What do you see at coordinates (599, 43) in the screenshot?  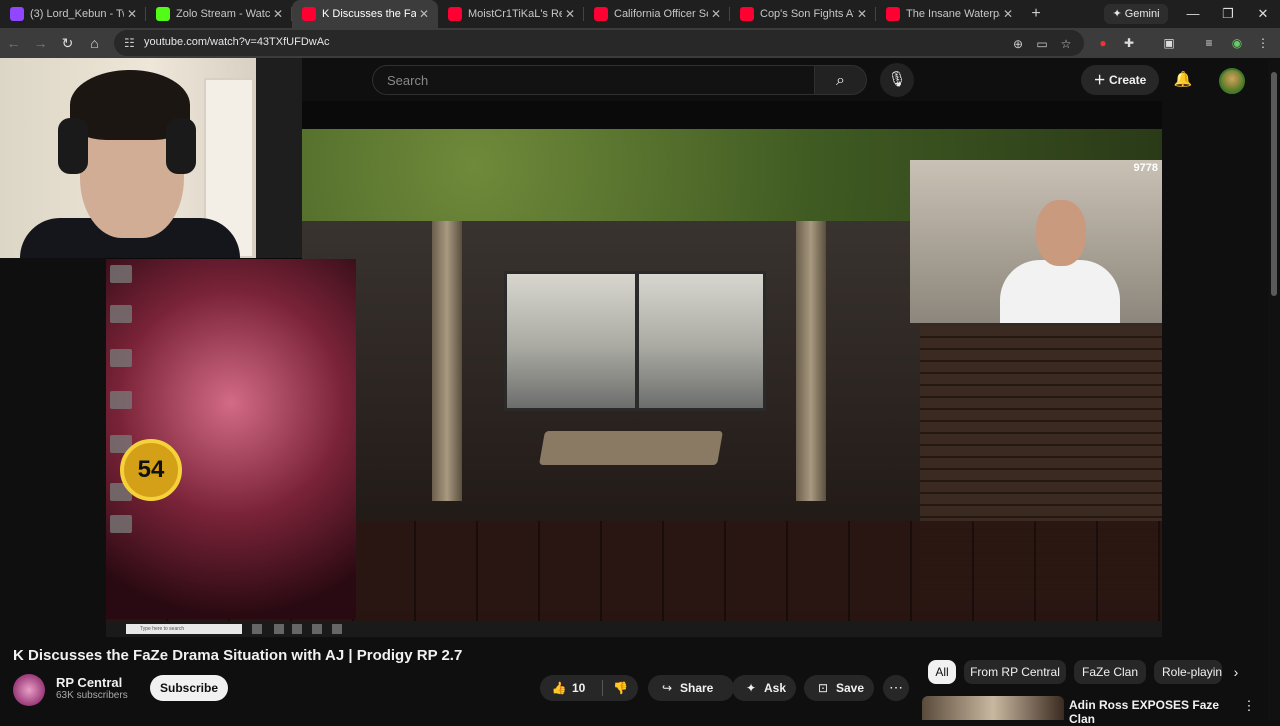 I see `address-bar: ☷ youtube.com/watch?v=43TXfUFDwAc ⊕ ▭ ☆` at bounding box center [599, 43].